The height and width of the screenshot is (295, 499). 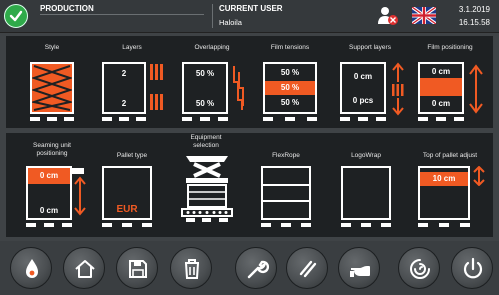 What do you see at coordinates (388, 18) in the screenshot?
I see `user-logout-icon` at bounding box center [388, 18].